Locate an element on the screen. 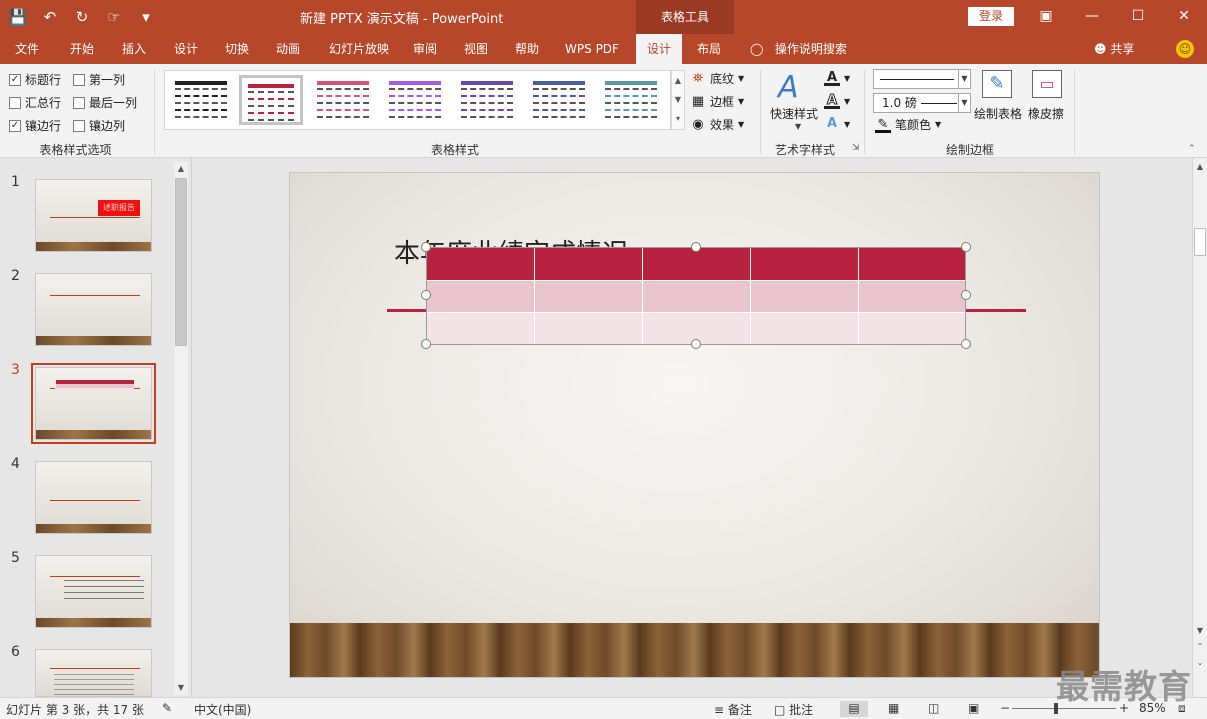 Image resolution: width=1207 pixels, height=719 pixels. text-outline-button: A ▼ is located at coordinates (837, 101).